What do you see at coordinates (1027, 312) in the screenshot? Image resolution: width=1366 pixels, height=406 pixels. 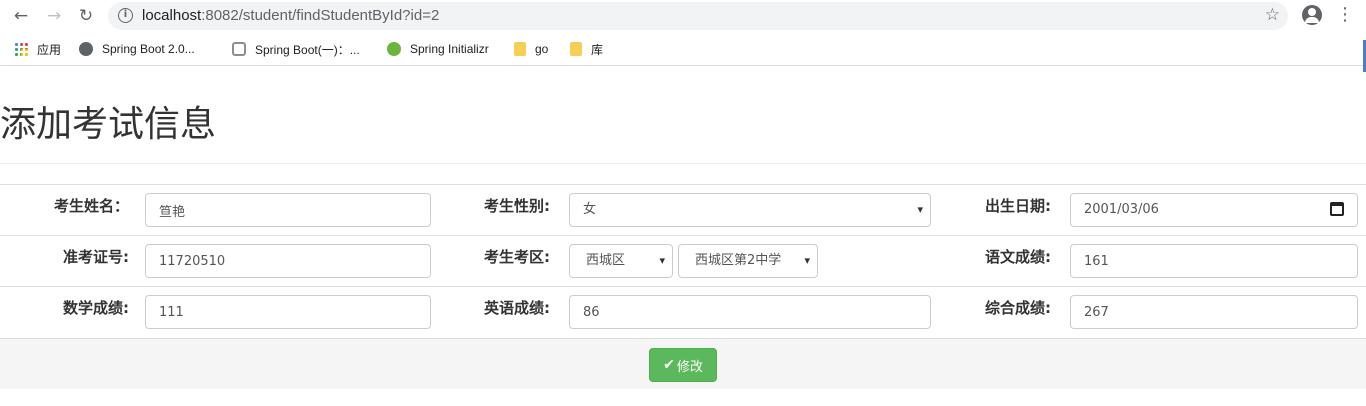 I see `composite-label: 综合成绩:` at bounding box center [1027, 312].